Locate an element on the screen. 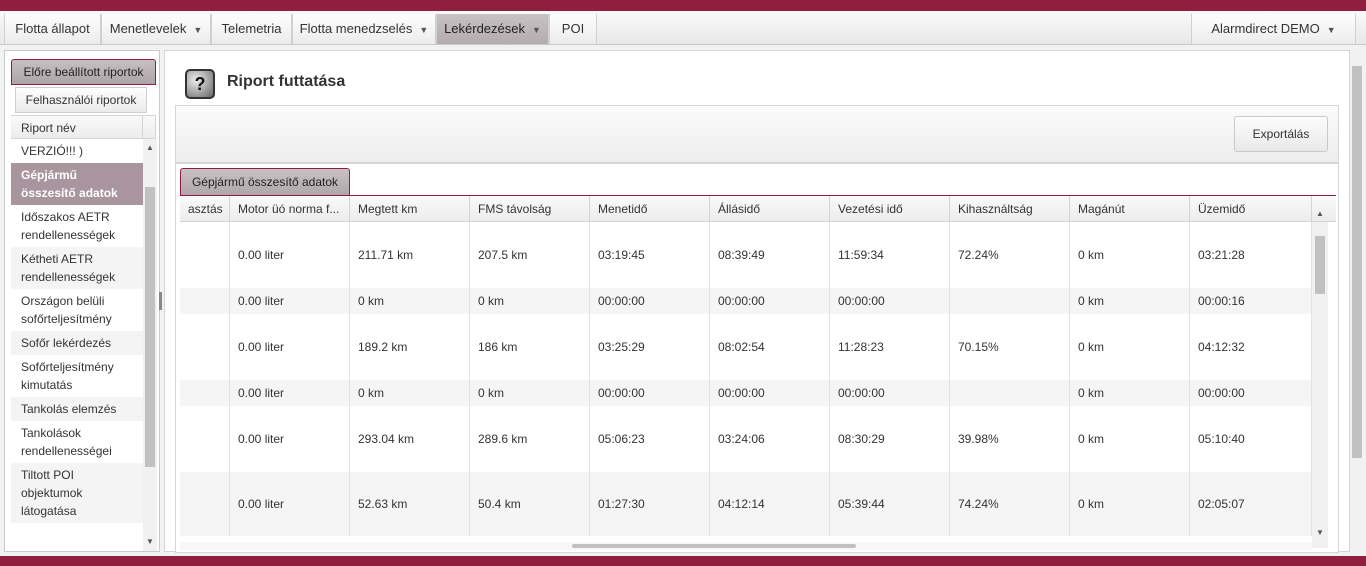  page-scroll-thumb is located at coordinates (1357, 262).